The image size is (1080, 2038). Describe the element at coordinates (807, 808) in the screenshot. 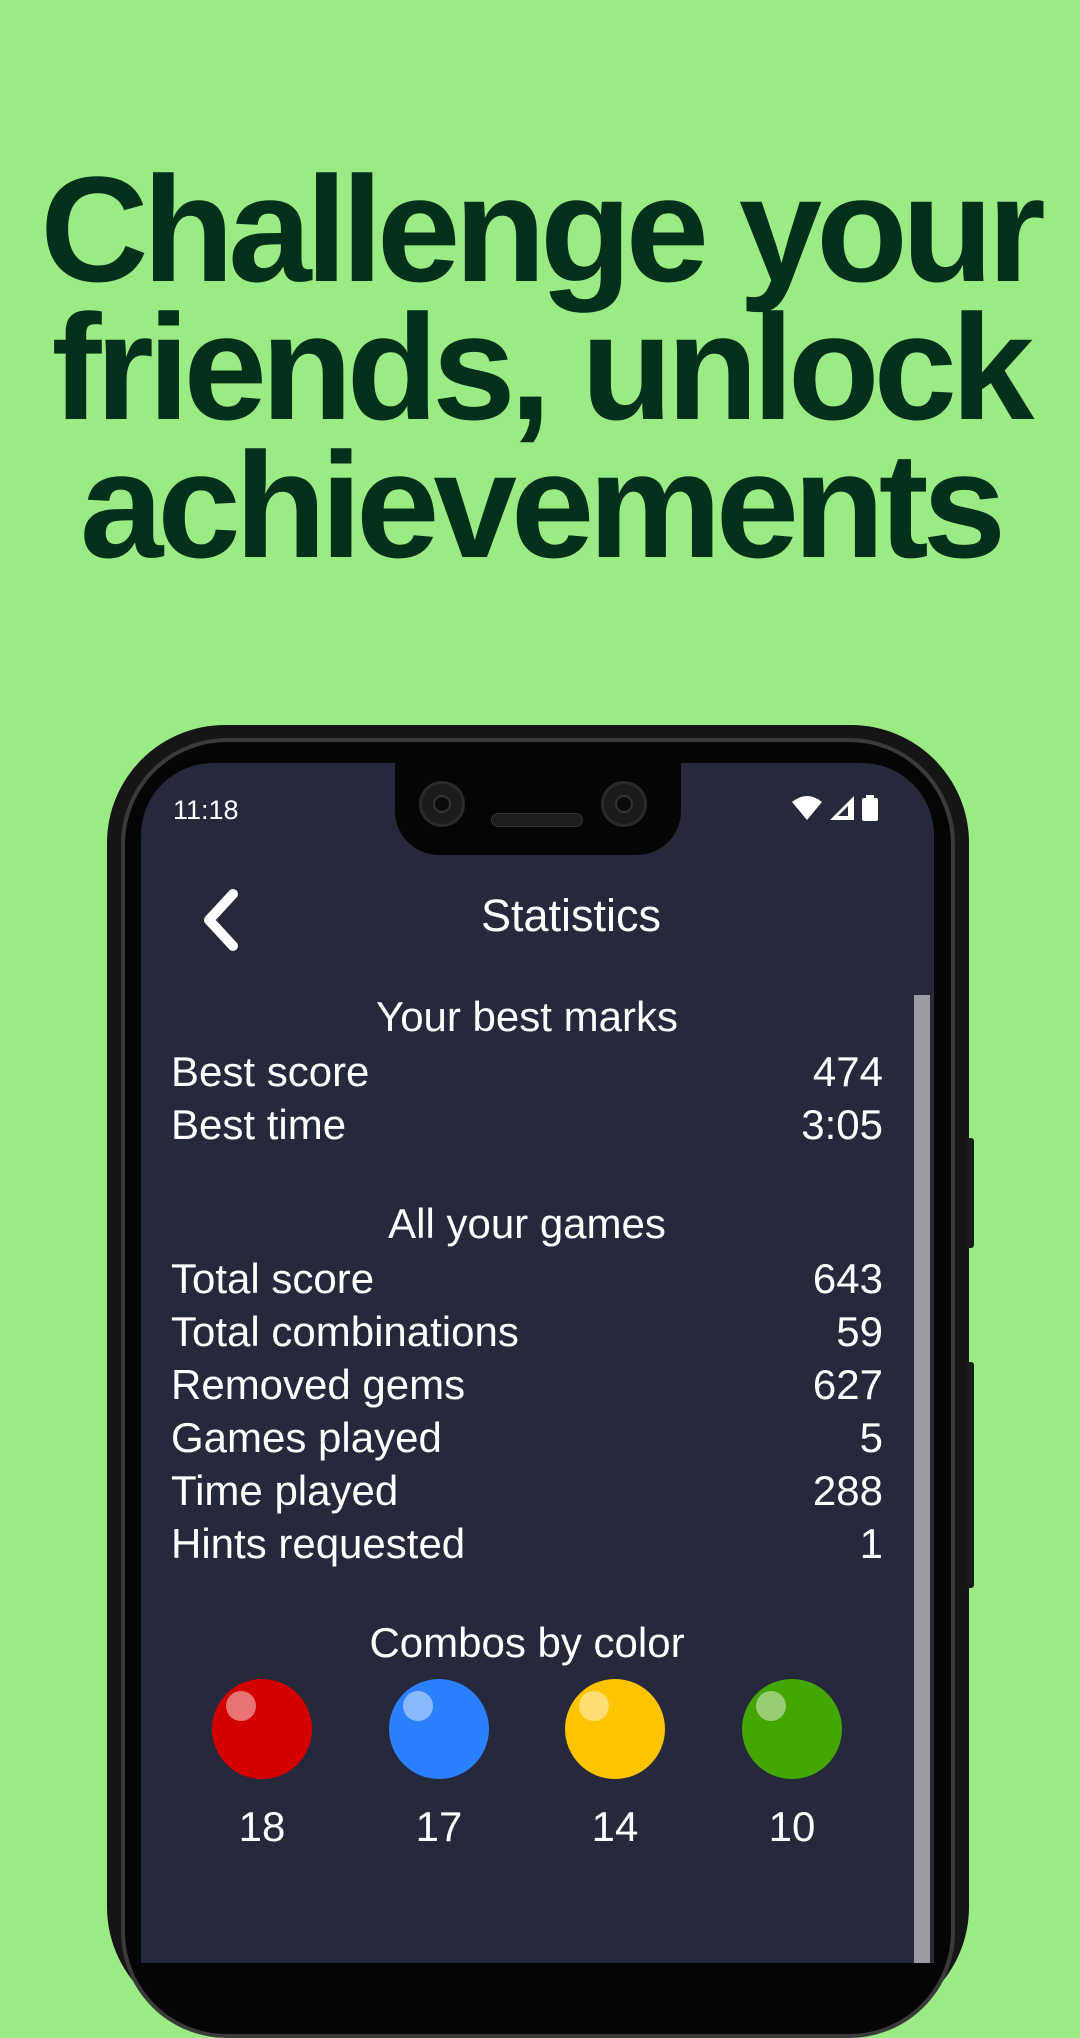

I see `wifi-icon` at that location.